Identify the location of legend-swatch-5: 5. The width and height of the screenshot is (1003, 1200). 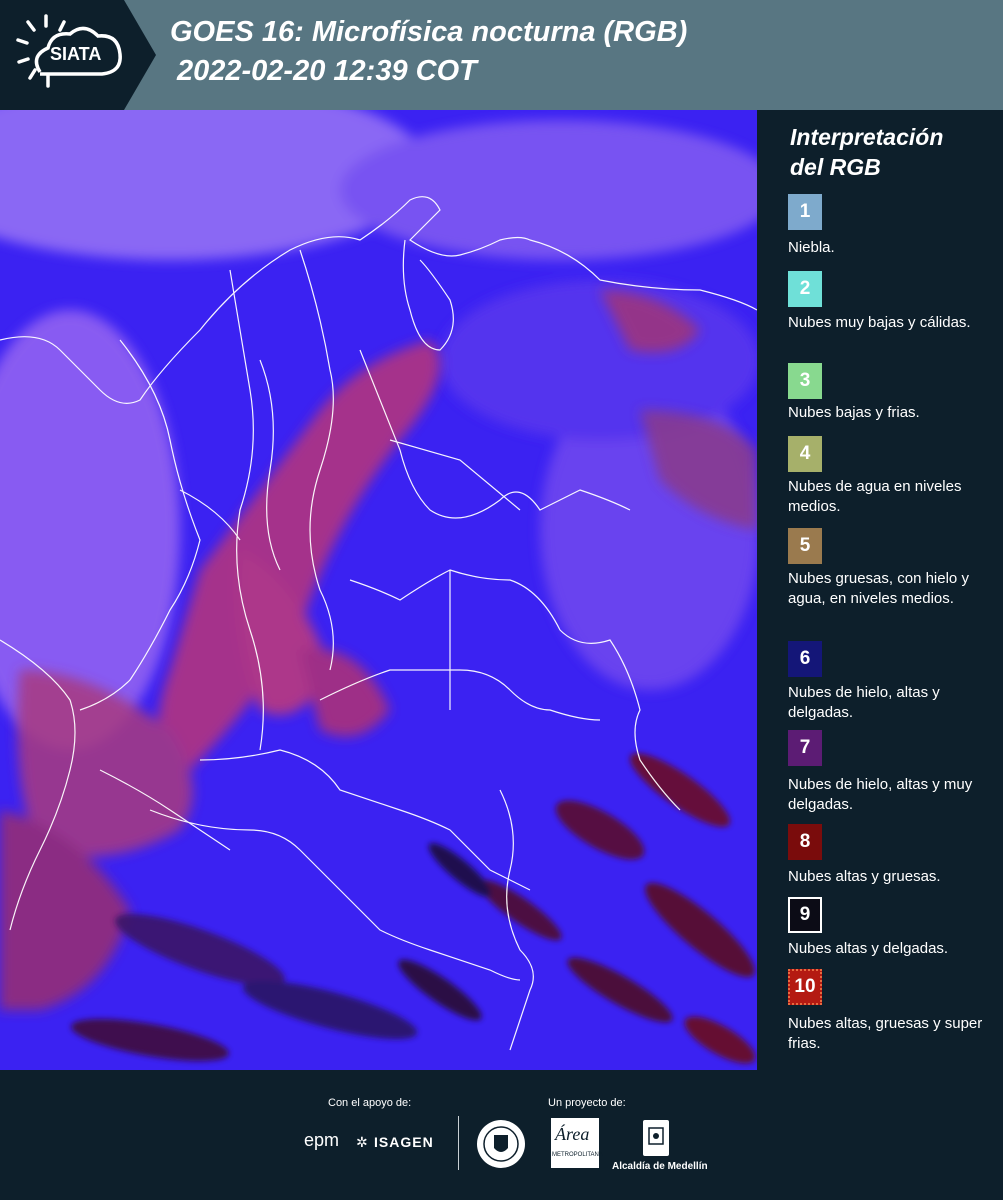
(805, 546).